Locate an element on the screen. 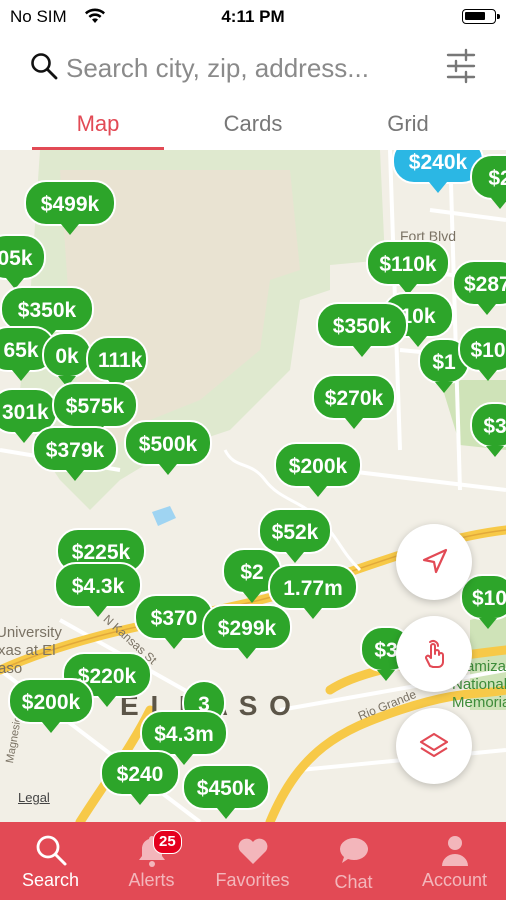 The image size is (506, 900). tabbar-label: Account is located at coordinates (454, 880).